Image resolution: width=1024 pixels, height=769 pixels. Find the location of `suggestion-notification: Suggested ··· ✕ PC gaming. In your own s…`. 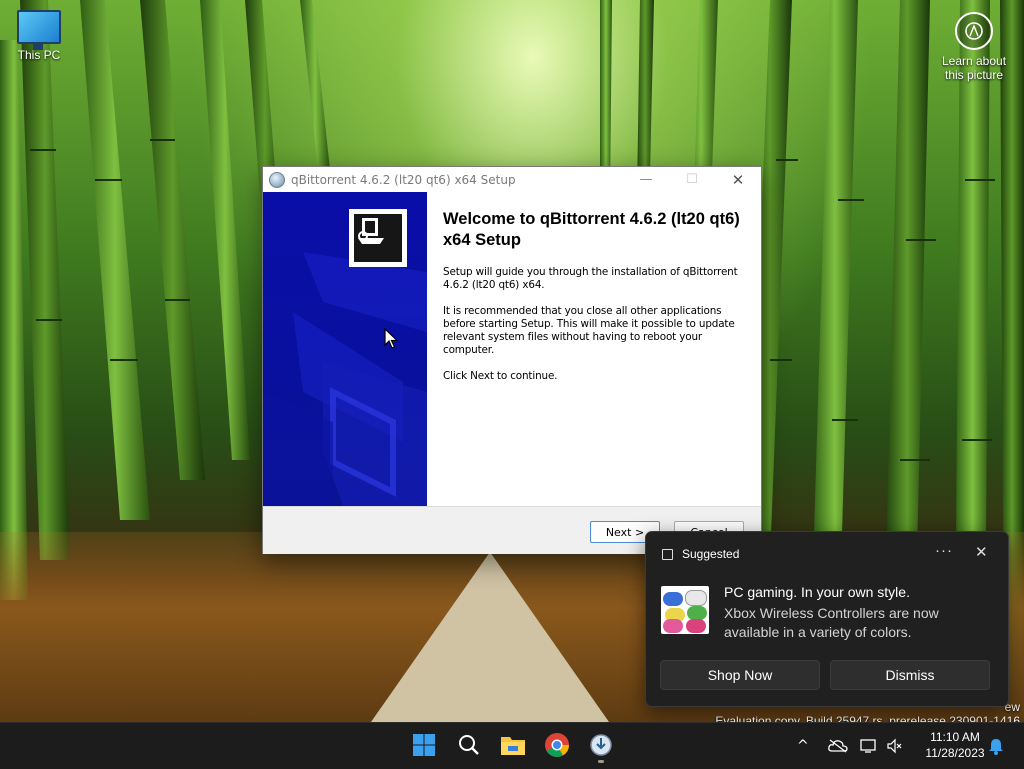

suggestion-notification: Suggested ··· ✕ PC gaming. In your own s… is located at coordinates (827, 619).